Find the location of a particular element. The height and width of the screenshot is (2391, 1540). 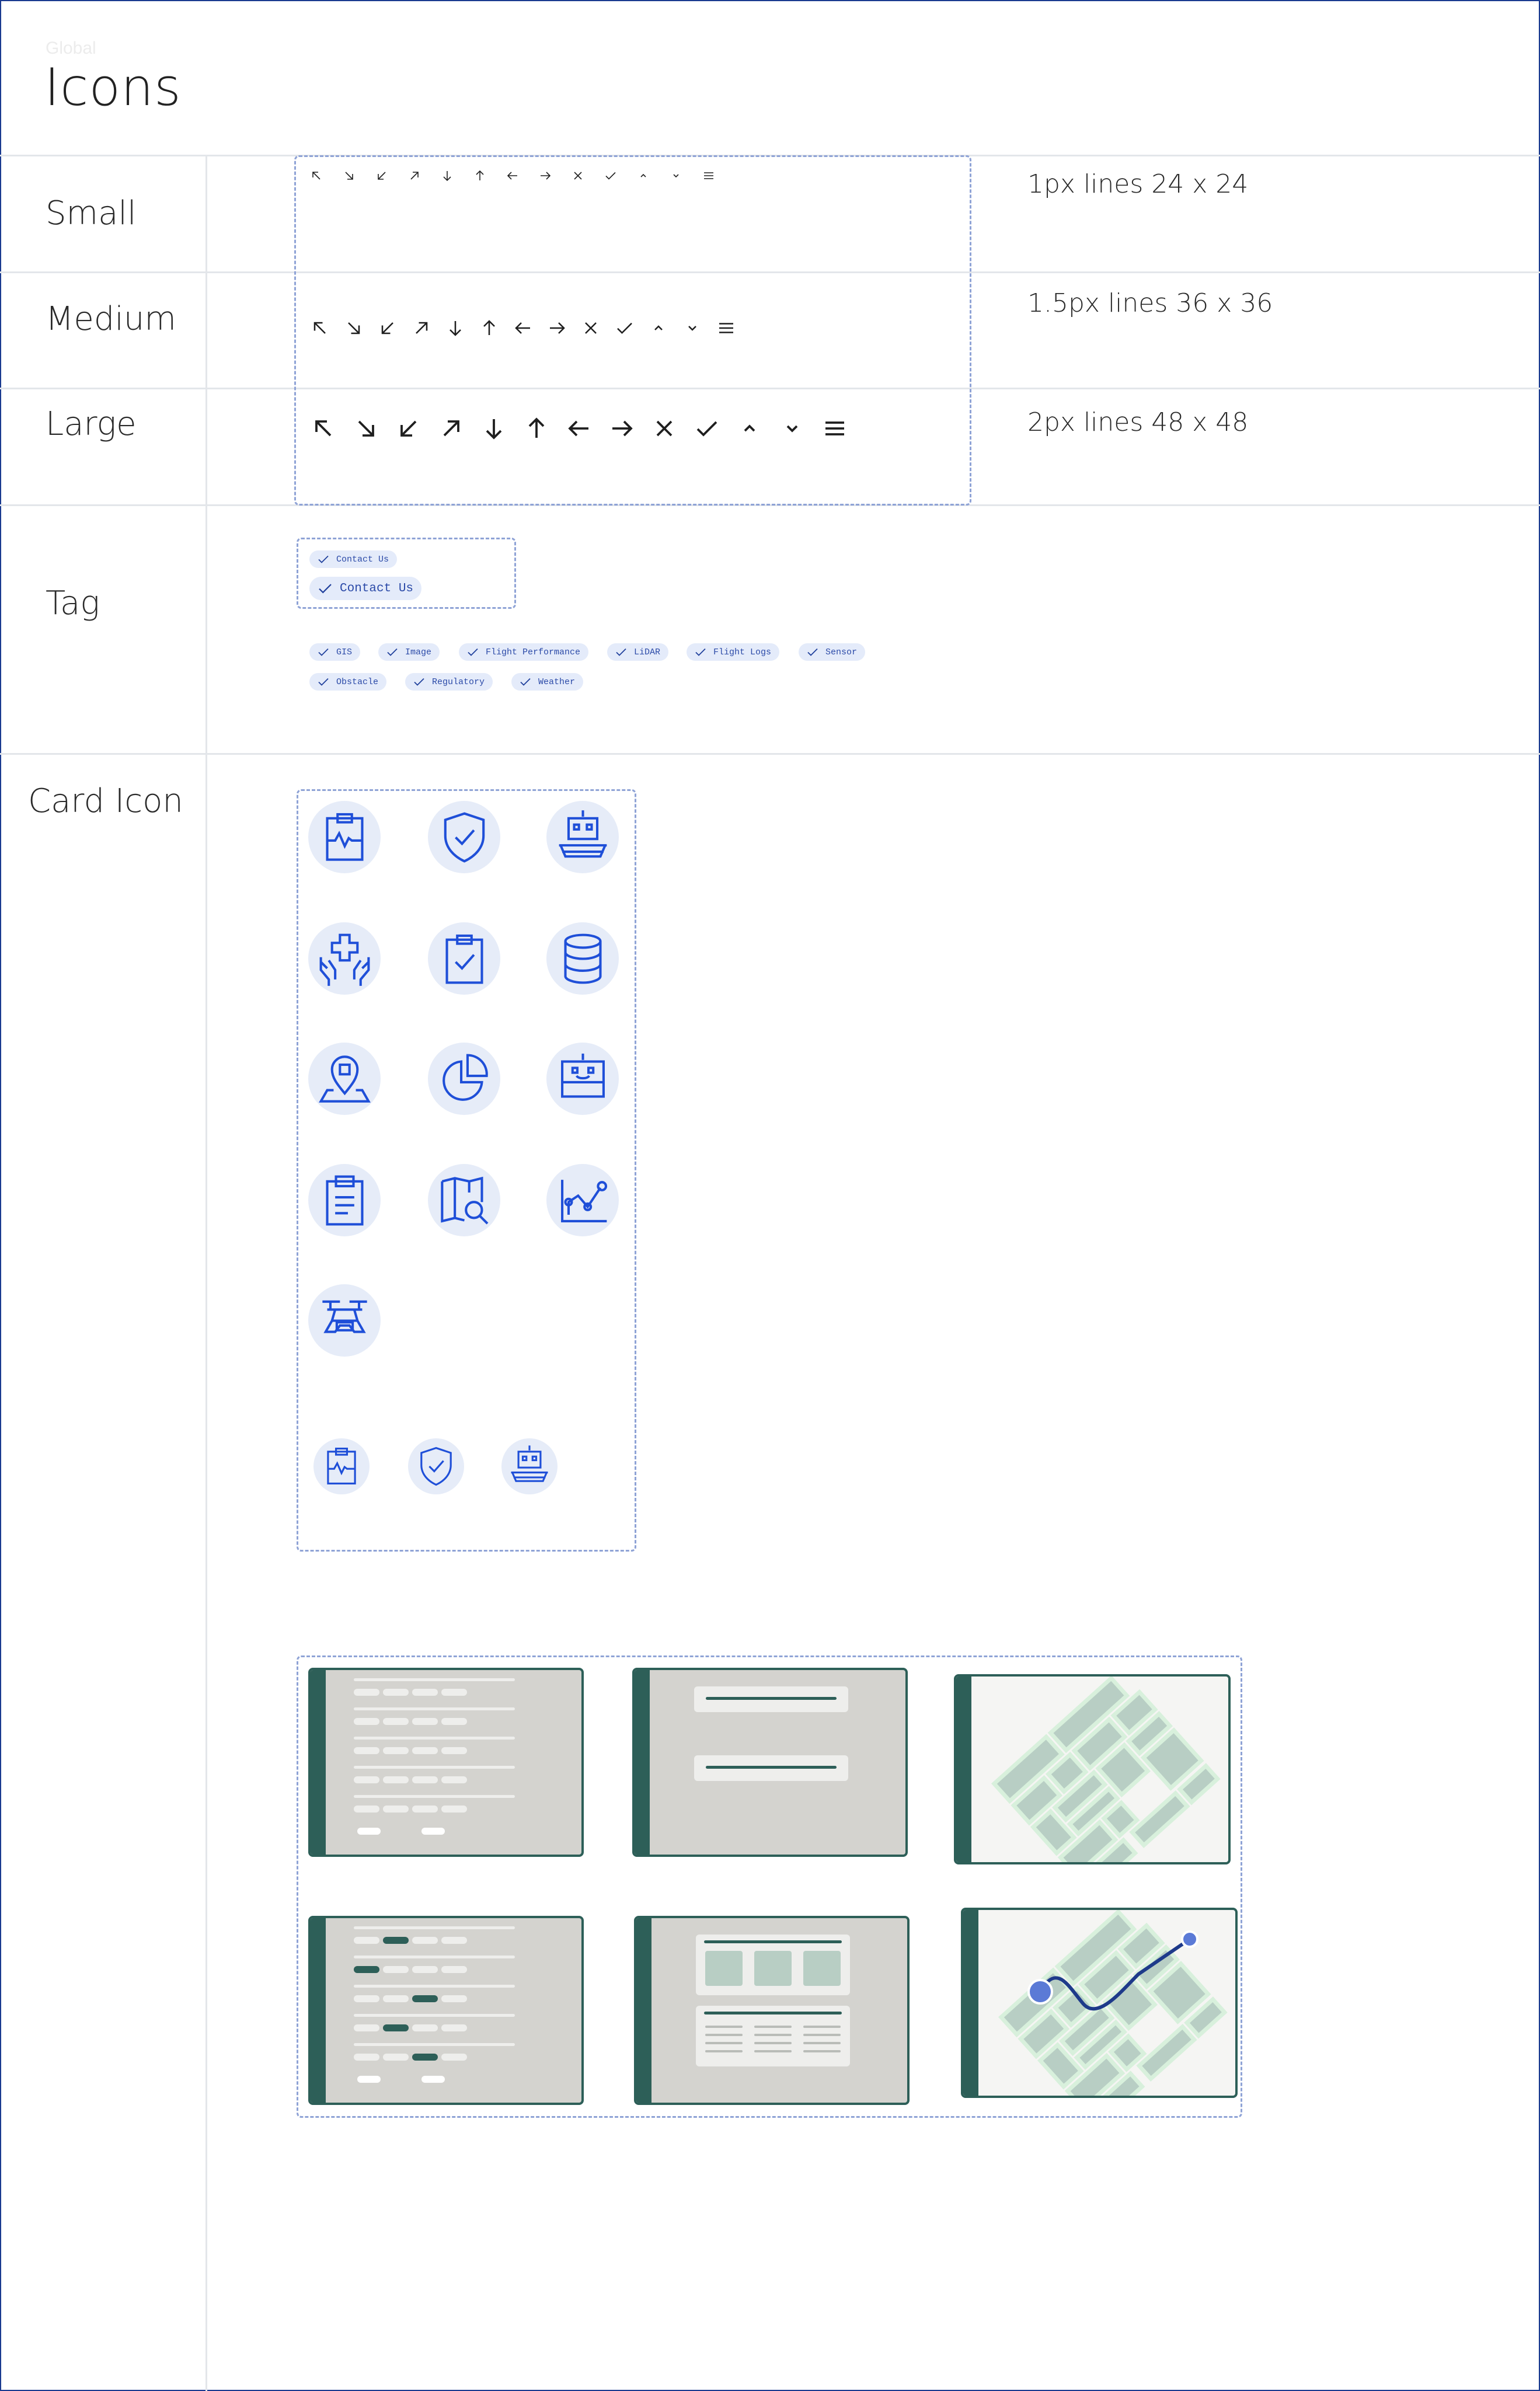

panel-line is located at coordinates (773, 2013).